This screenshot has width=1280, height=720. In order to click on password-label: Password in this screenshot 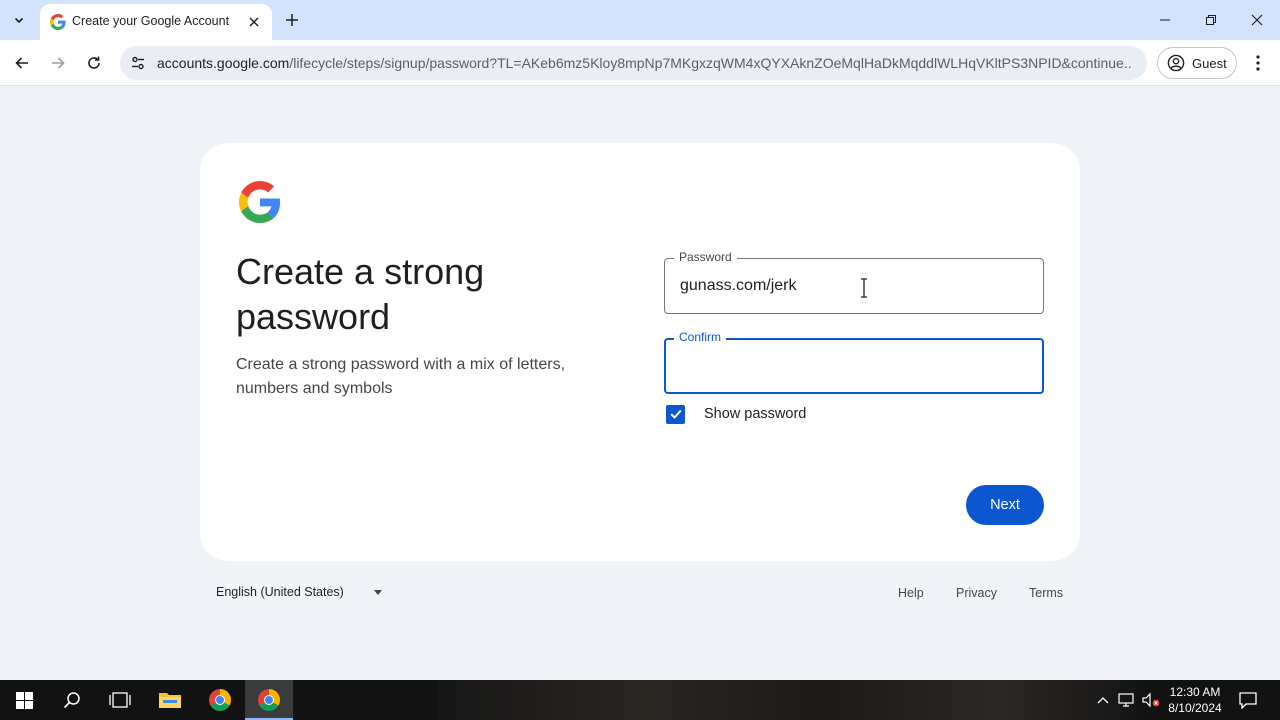, I will do `click(705, 257)`.